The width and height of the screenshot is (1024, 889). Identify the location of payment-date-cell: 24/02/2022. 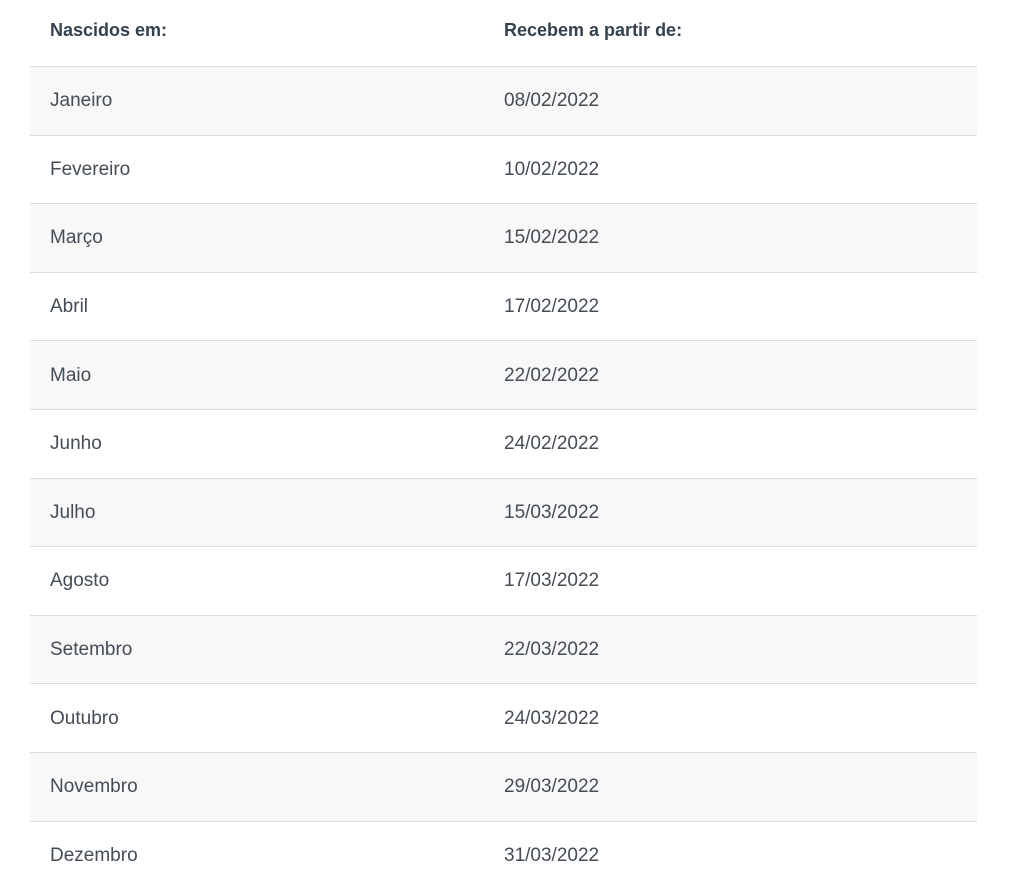
(552, 444).